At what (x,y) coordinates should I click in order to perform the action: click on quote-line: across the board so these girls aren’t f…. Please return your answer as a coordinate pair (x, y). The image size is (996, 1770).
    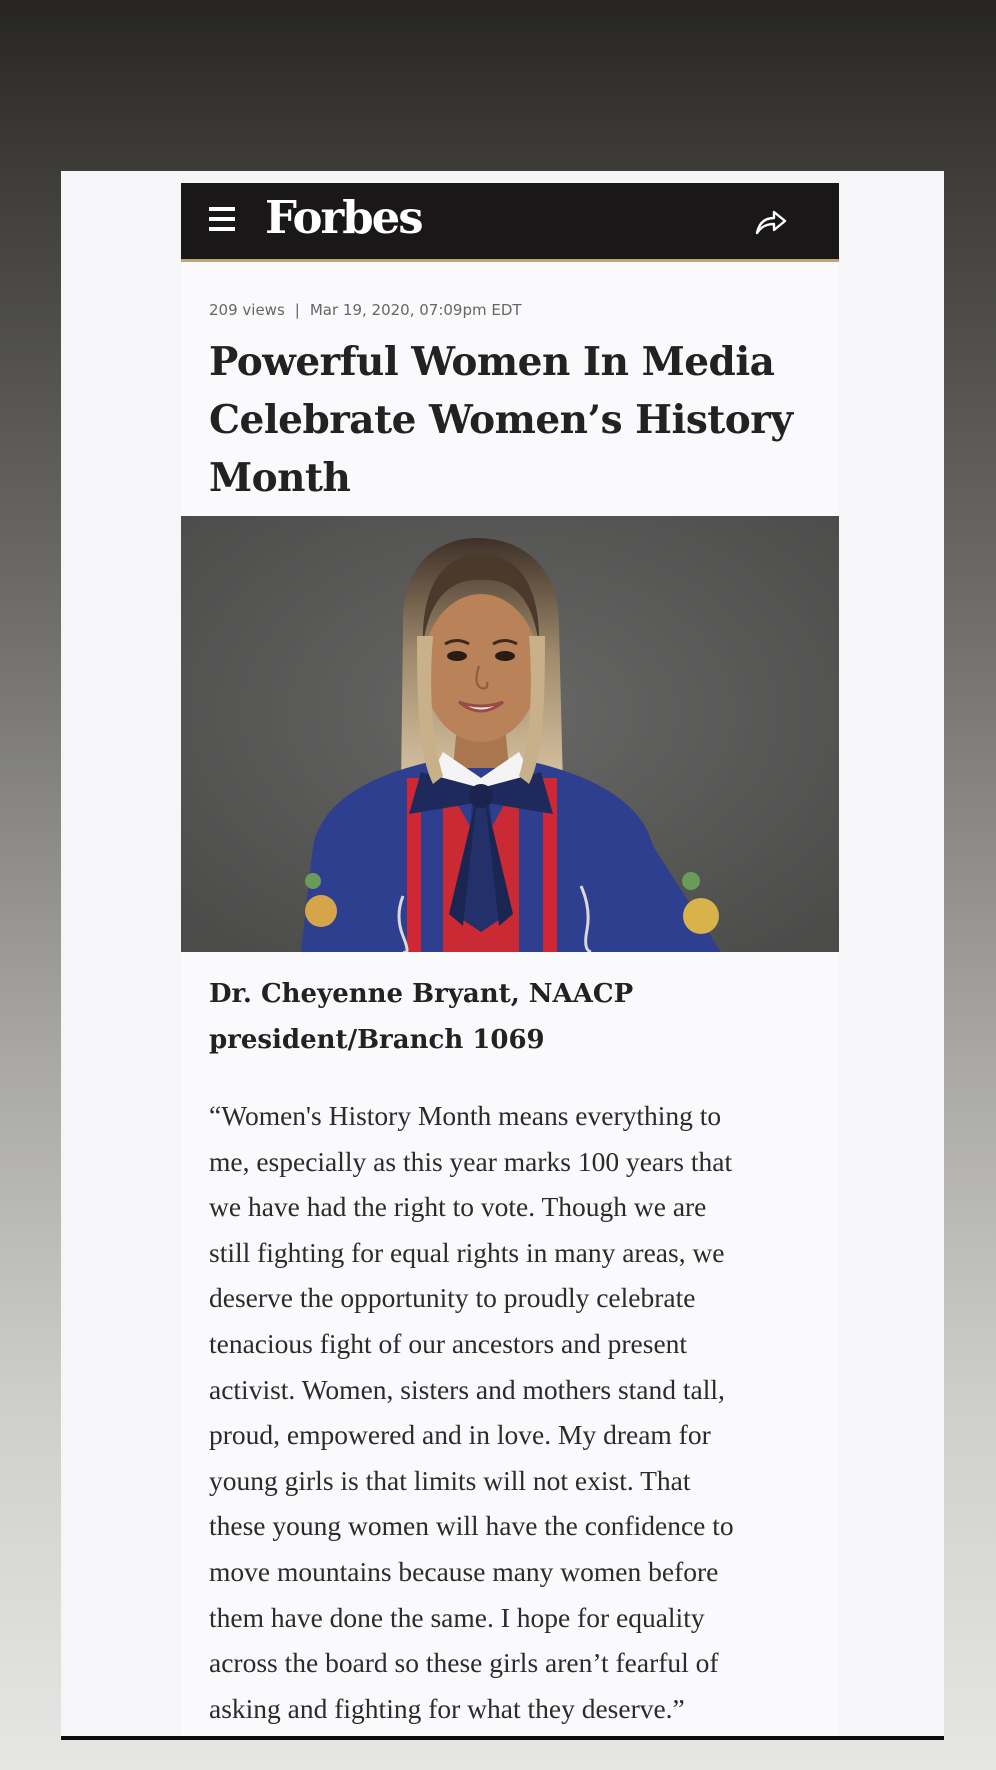
    Looking at the image, I should click on (464, 1663).